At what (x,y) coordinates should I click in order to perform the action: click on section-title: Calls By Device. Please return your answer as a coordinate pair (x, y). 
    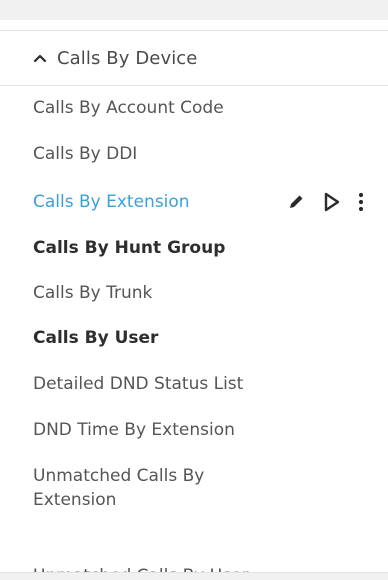
    Looking at the image, I should click on (127, 58).